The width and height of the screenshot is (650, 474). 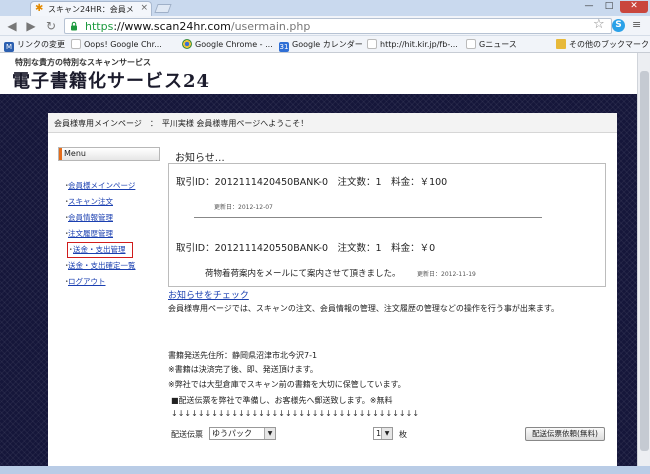 I want to click on check-notices-link: お知らせをチェック, so click(x=208, y=294).